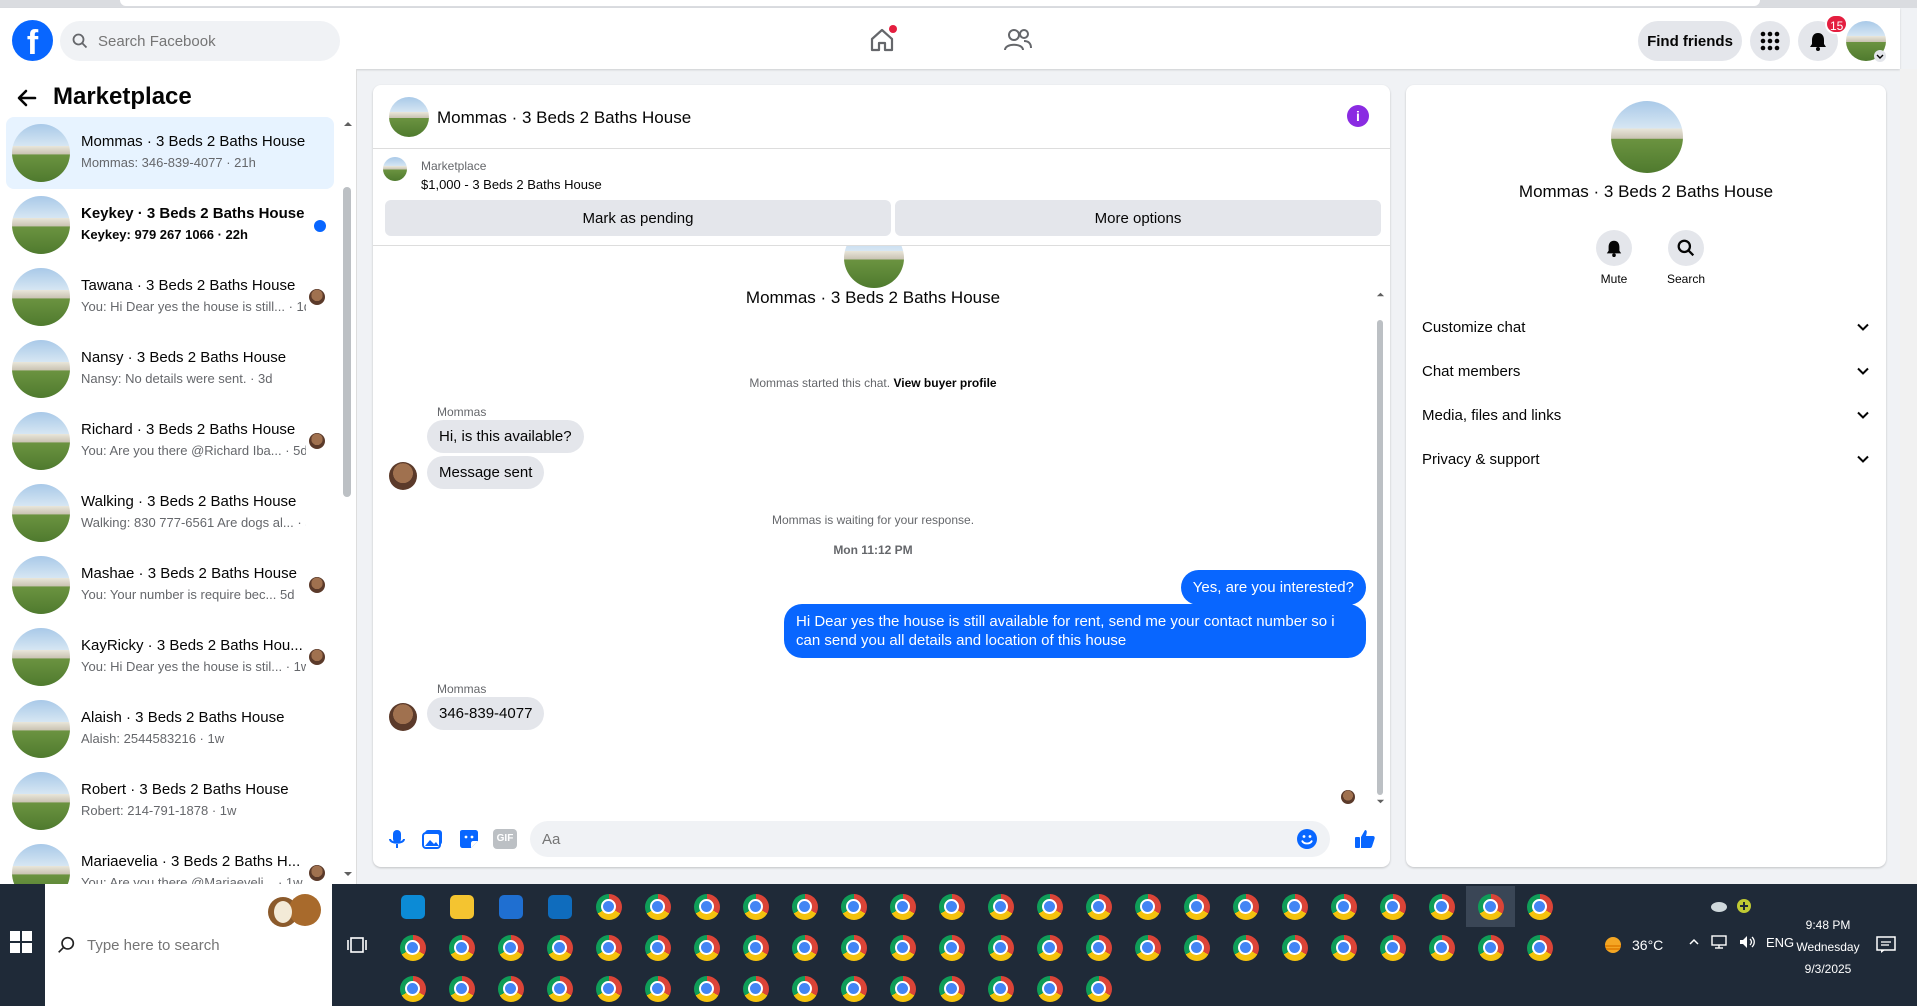  What do you see at coordinates (403, 476) in the screenshot?
I see `sender-avatar` at bounding box center [403, 476].